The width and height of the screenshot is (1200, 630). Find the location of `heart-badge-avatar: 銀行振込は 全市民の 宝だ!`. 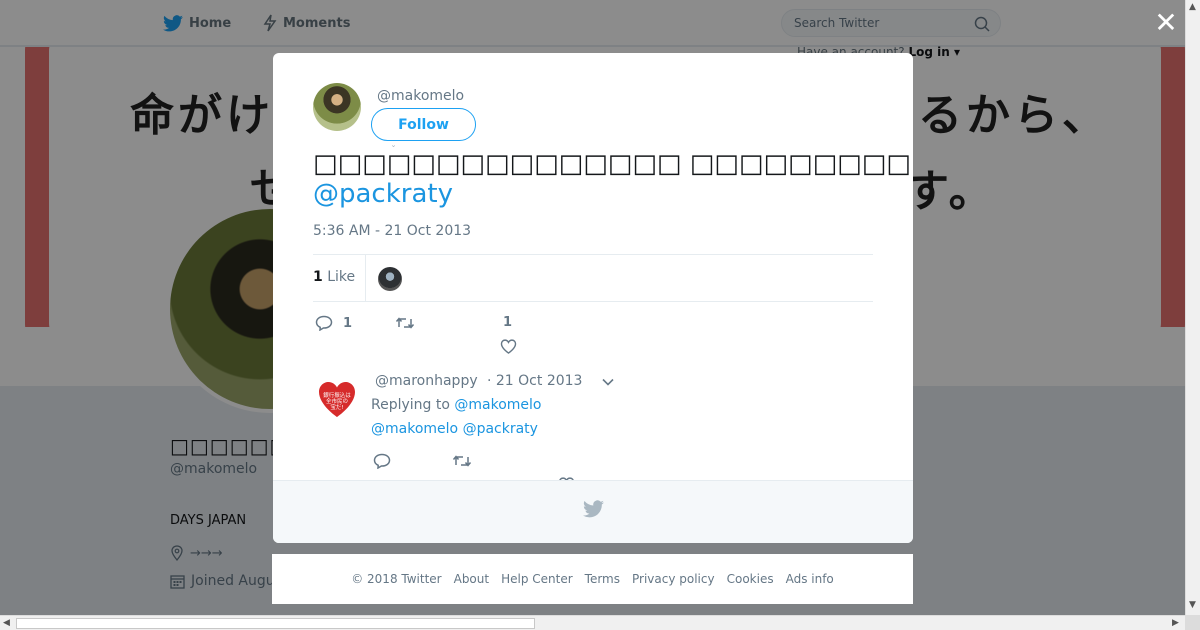

heart-badge-avatar: 銀行振込は 全市民の 宝だ! is located at coordinates (337, 399).